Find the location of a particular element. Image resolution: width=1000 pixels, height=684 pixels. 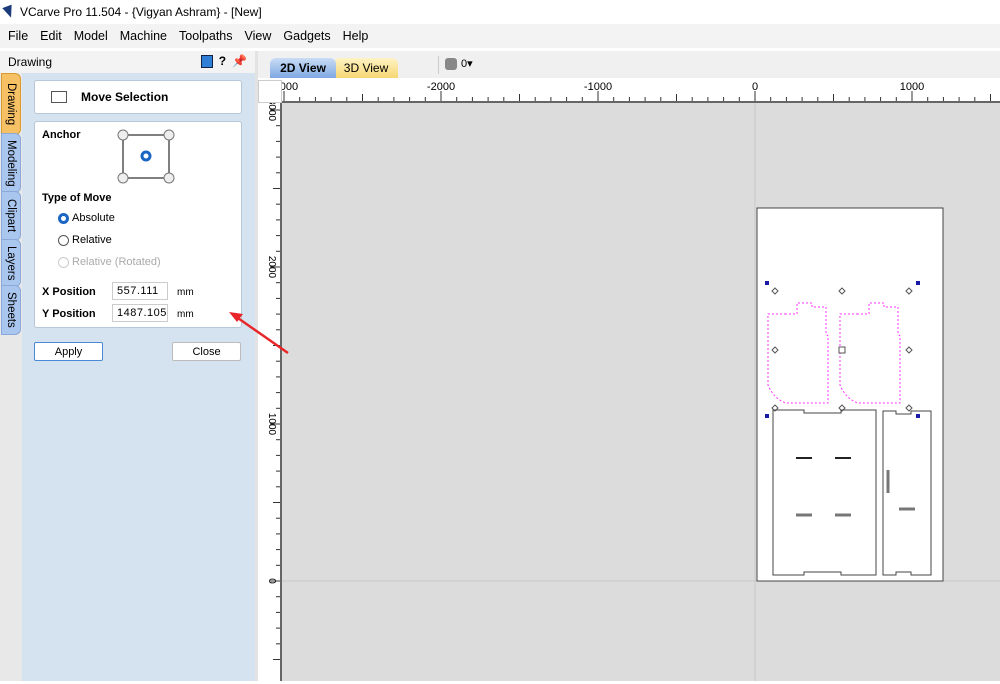

view-toolbar: 2D View 3D View 0▾ is located at coordinates (629, 64).